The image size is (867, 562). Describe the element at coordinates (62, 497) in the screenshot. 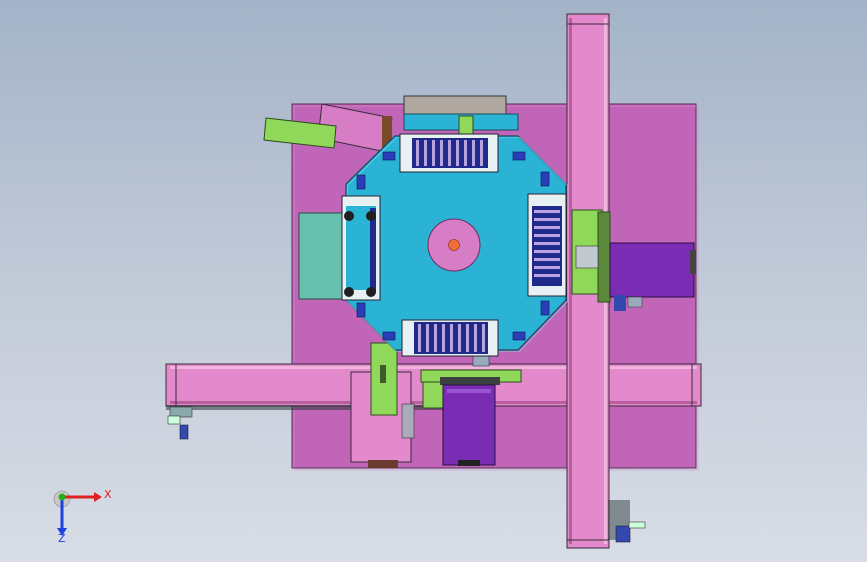

I see `y-axis-dot` at that location.